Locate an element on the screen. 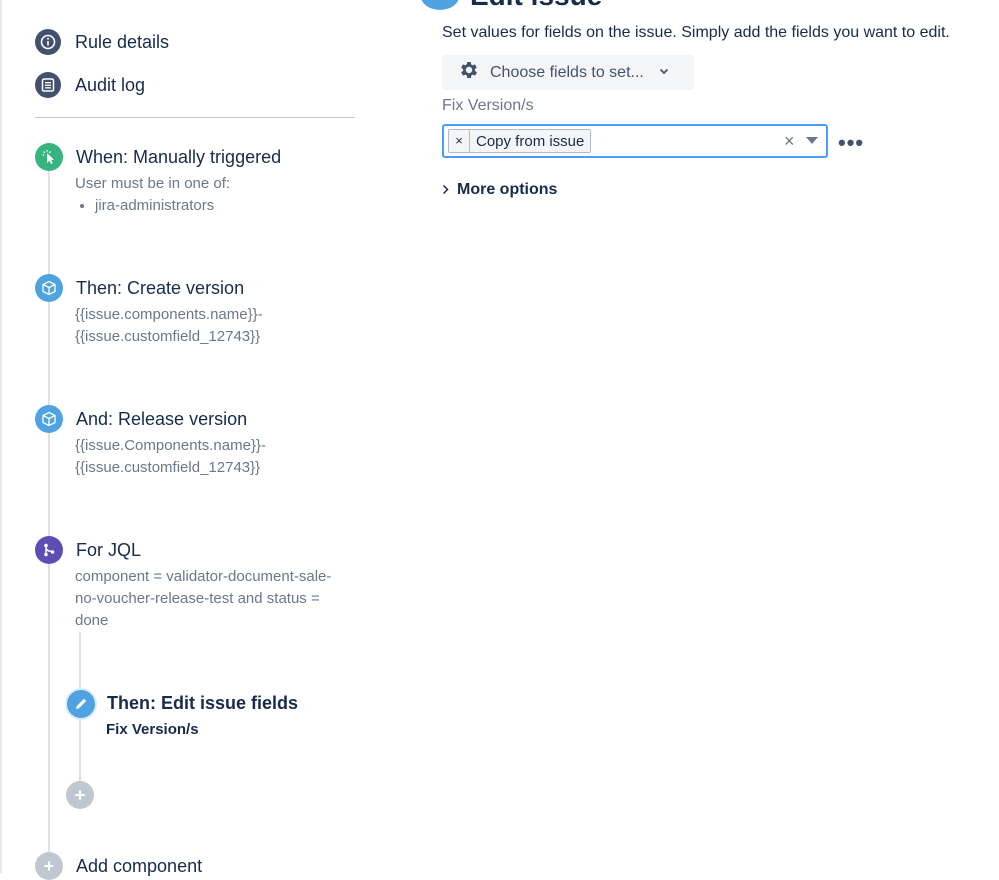 This screenshot has height=880, width=999. more-actions-icon: ••• is located at coordinates (851, 143).